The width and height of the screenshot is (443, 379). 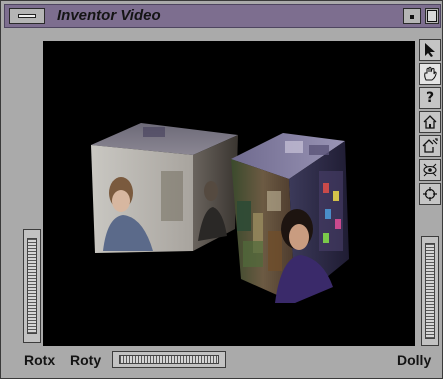 What do you see at coordinates (290, 218) in the screenshot?
I see `right-video-cube` at bounding box center [290, 218].